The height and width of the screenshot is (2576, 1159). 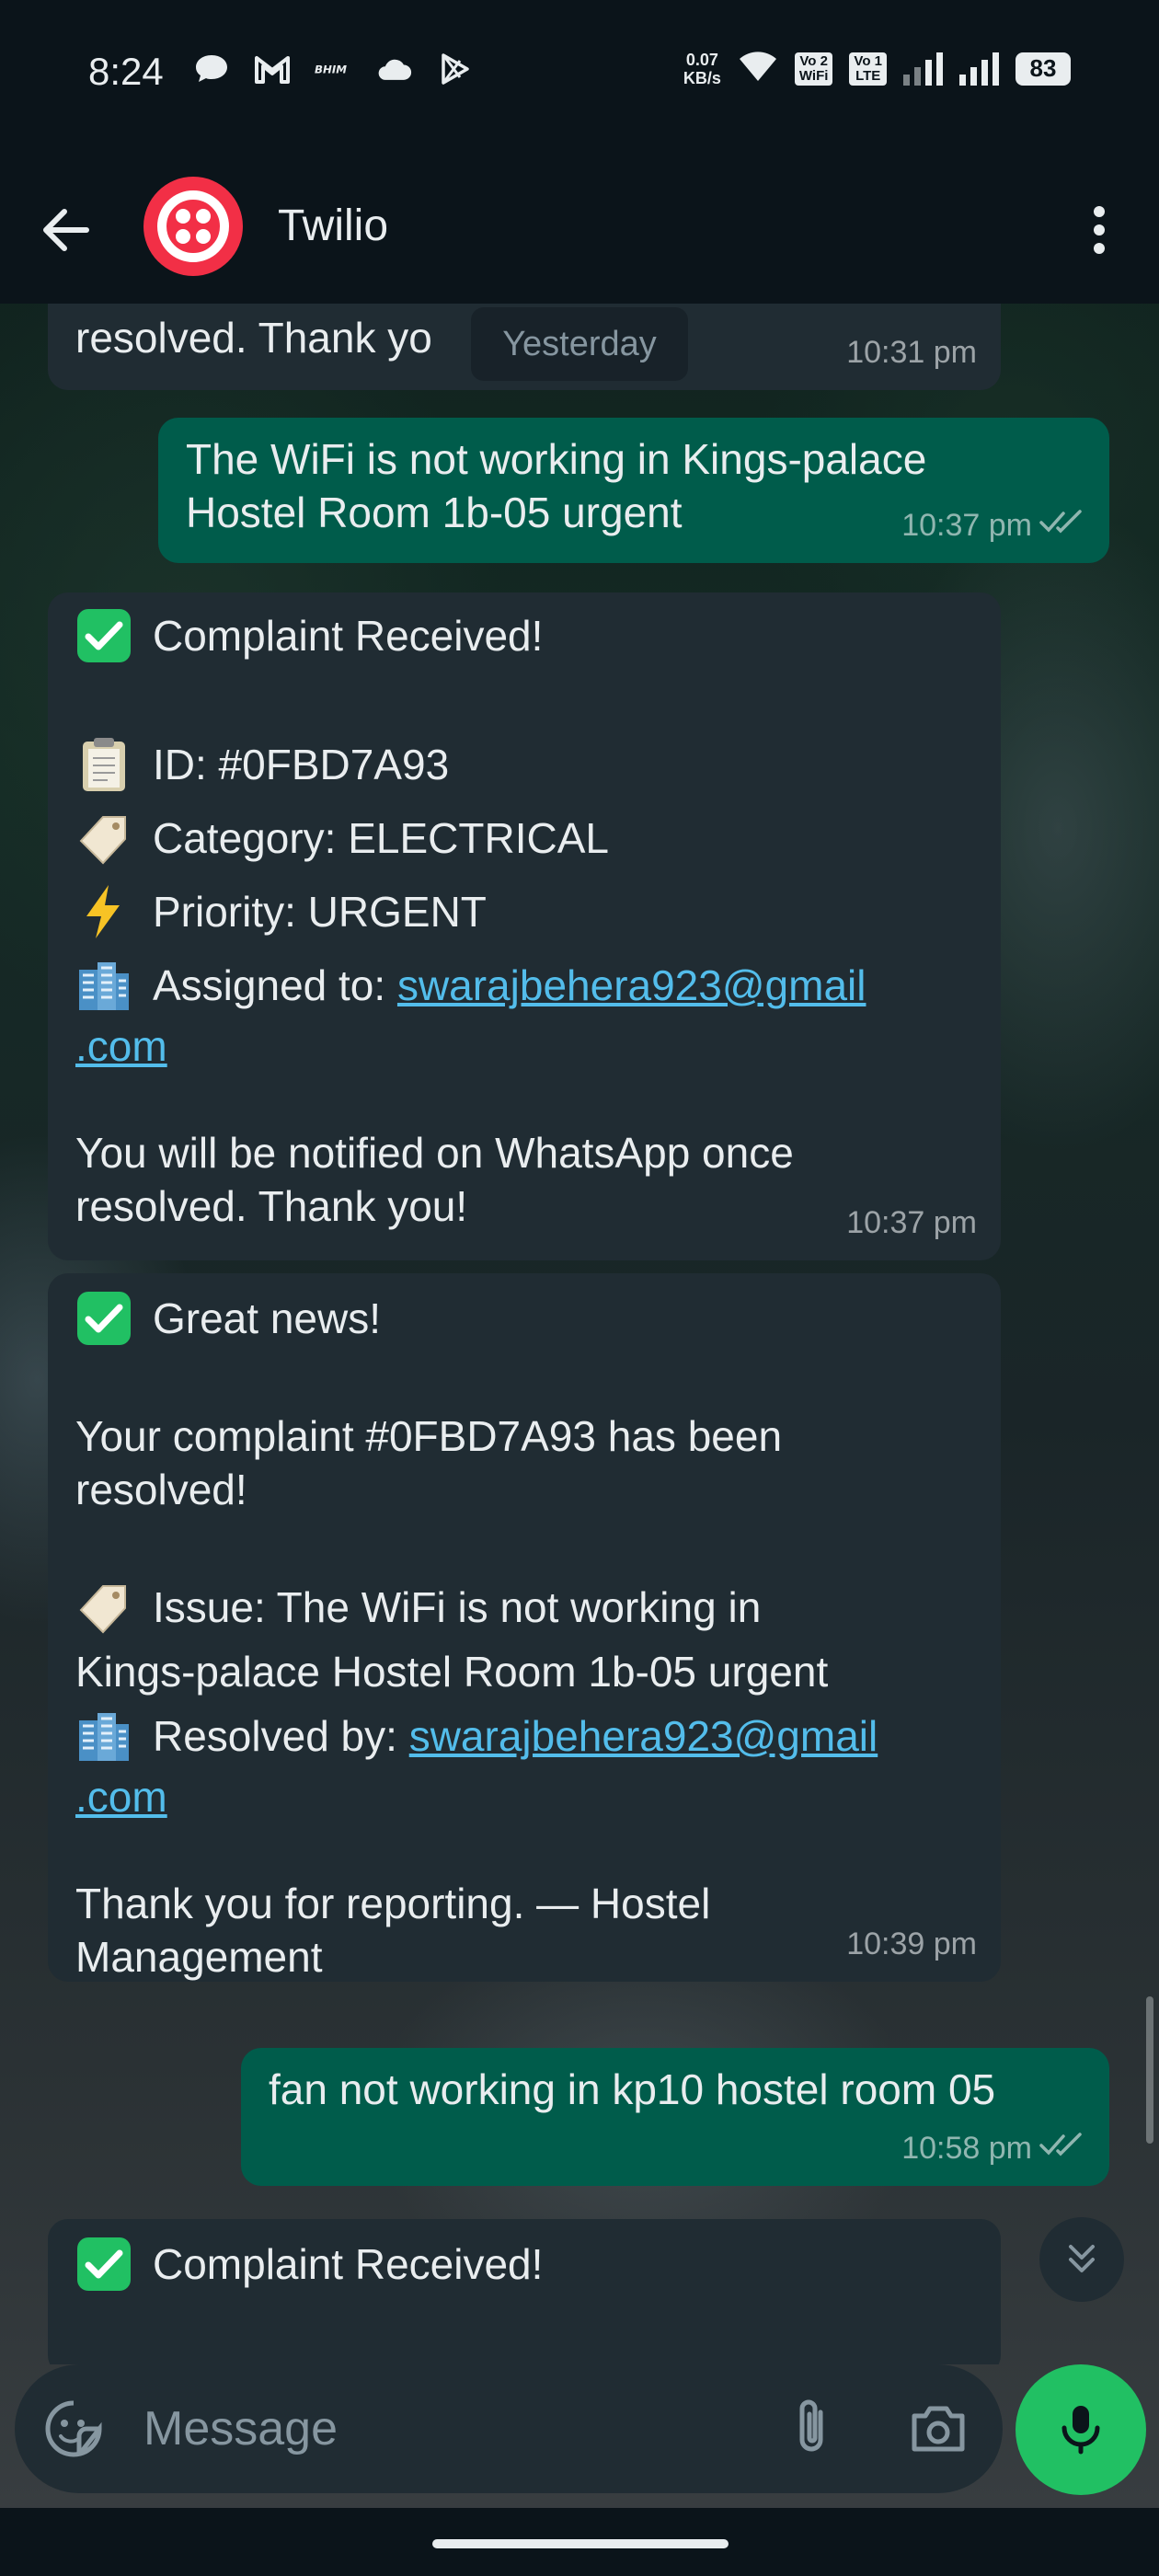 What do you see at coordinates (272, 69) in the screenshot?
I see `gmail-icon` at bounding box center [272, 69].